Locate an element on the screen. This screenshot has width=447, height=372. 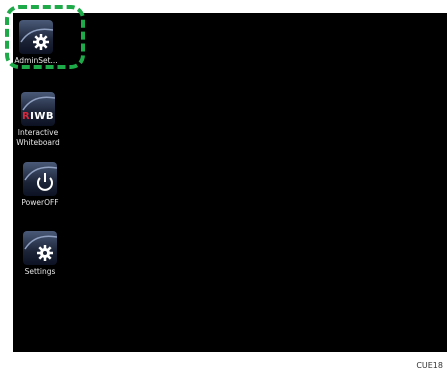
highlight-frame is located at coordinates (45, 37).